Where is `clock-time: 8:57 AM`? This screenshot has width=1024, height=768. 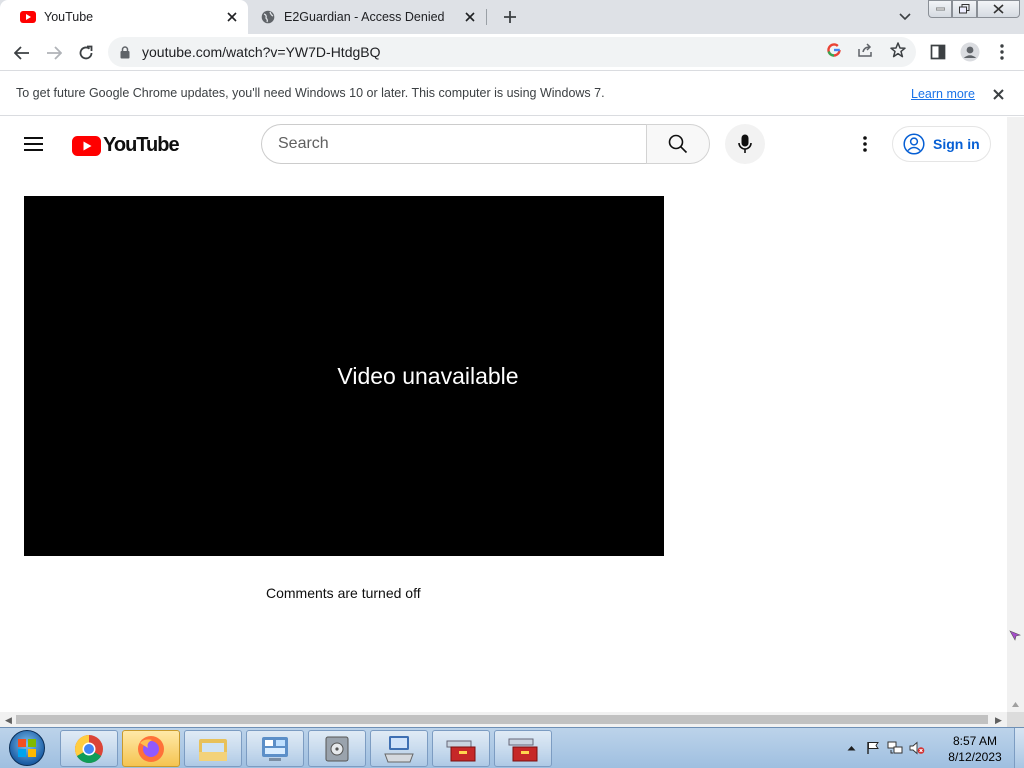 clock-time: 8:57 AM is located at coordinates (975, 741).